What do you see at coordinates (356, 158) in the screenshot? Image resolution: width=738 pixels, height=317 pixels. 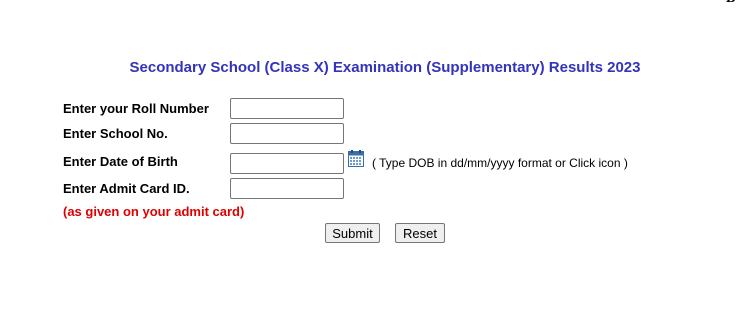 I see `calendar-icon` at bounding box center [356, 158].